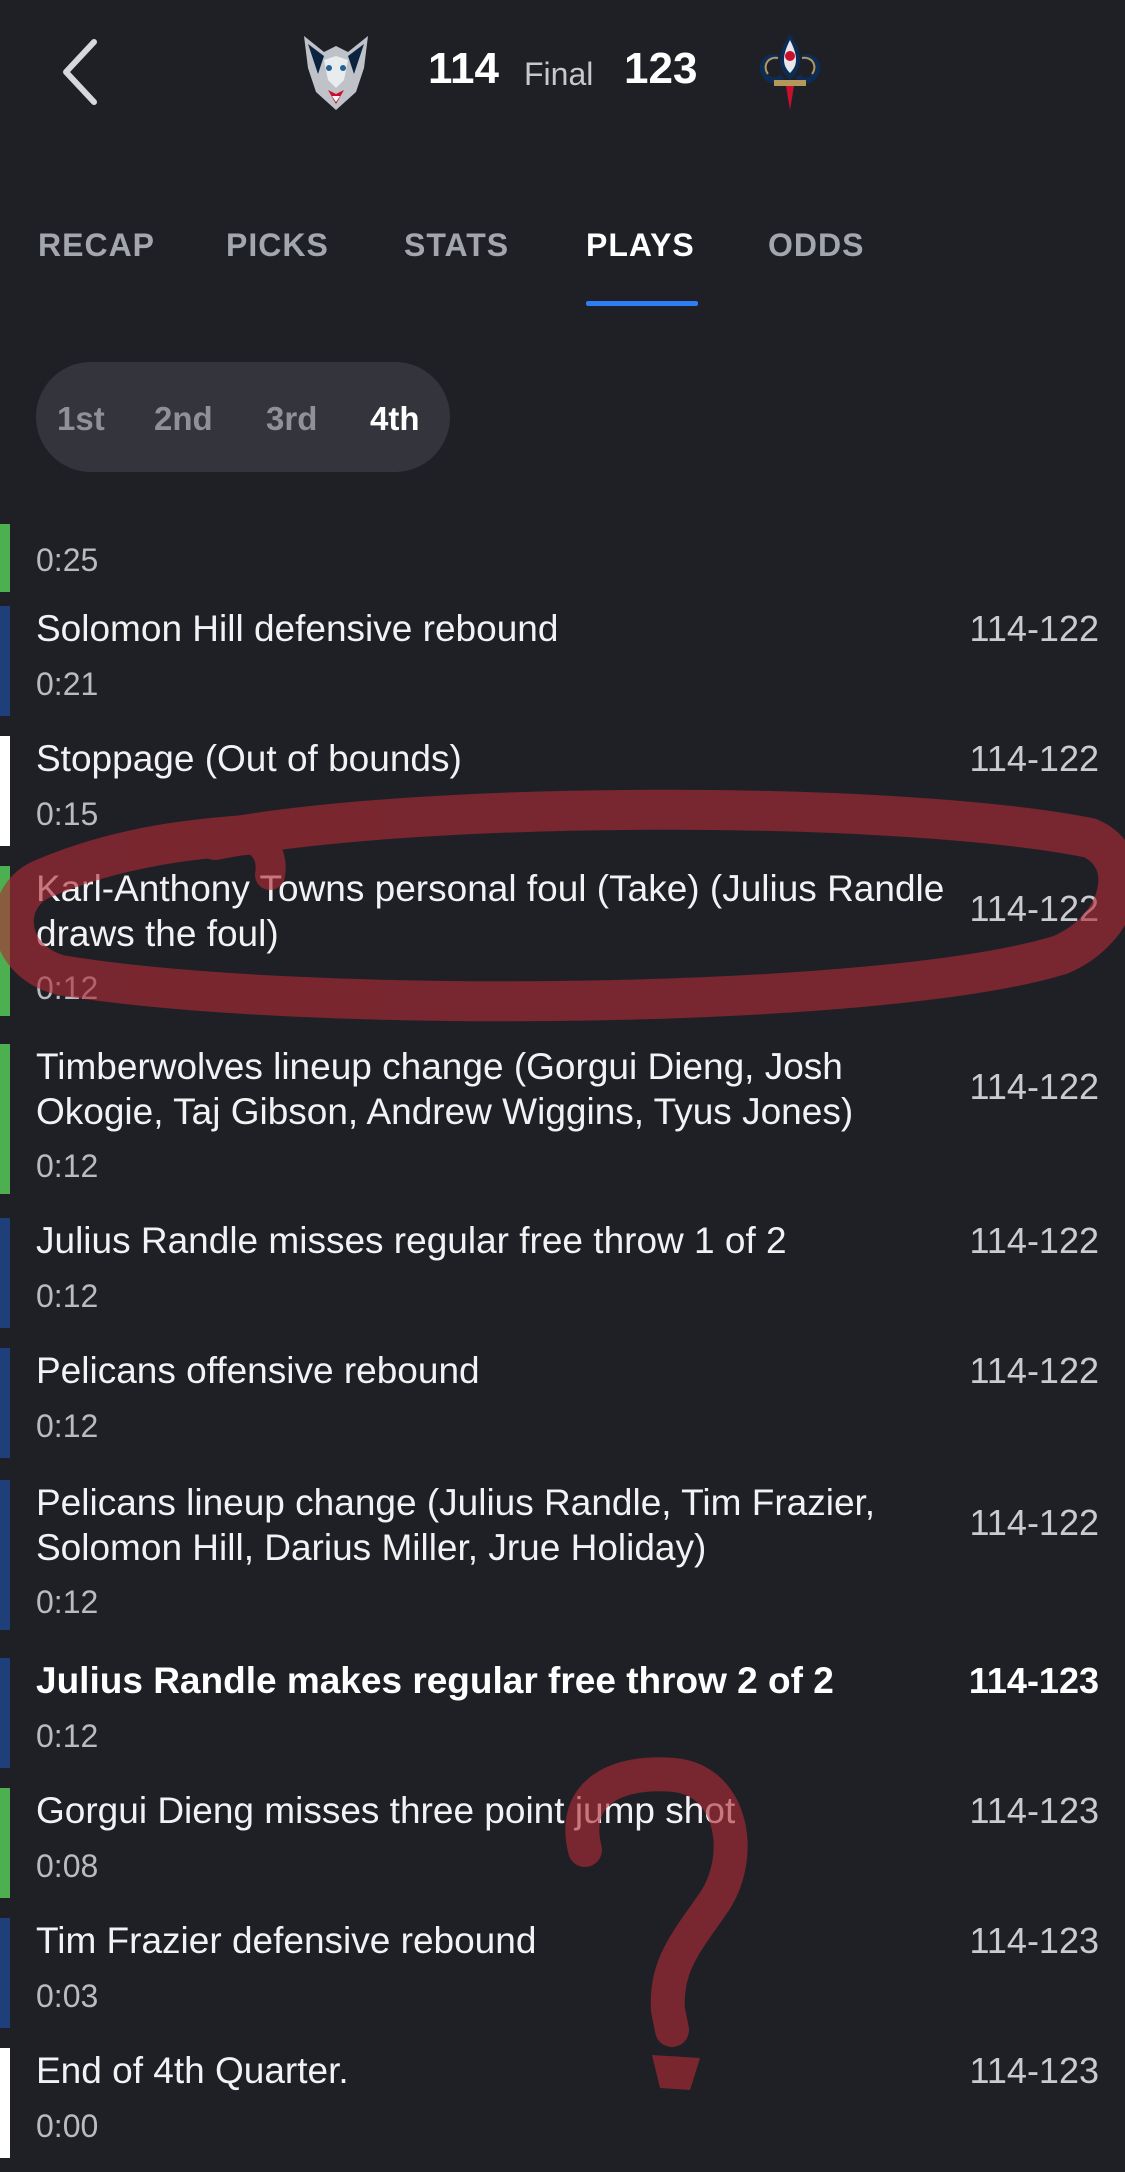 This screenshot has width=1125, height=2172. What do you see at coordinates (243, 417) in the screenshot?
I see `period-selector: 1st 2nd 3rd 4th` at bounding box center [243, 417].